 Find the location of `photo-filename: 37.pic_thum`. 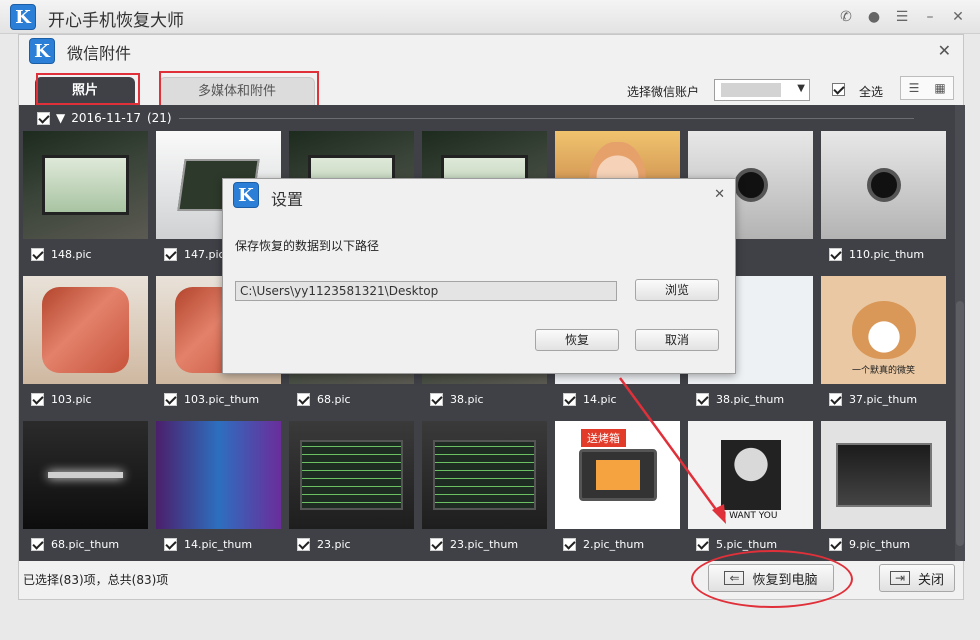

photo-filename: 37.pic_thum is located at coordinates (883, 399).